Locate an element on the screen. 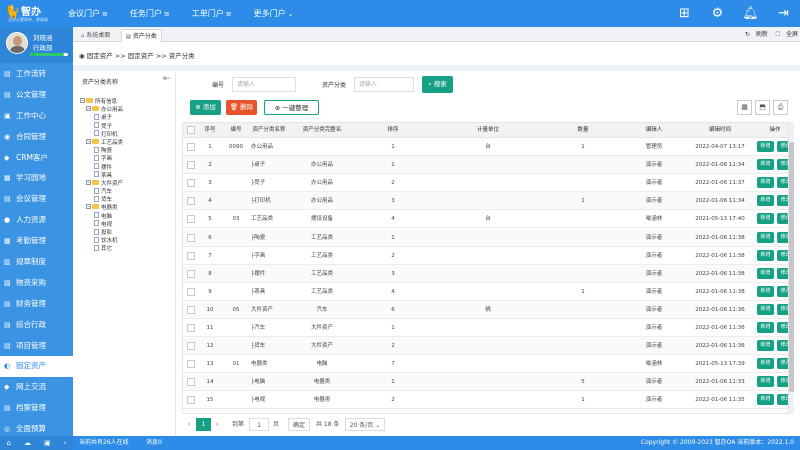 The image size is (800, 450). prev-page-icon: ‹ is located at coordinates (189, 424).